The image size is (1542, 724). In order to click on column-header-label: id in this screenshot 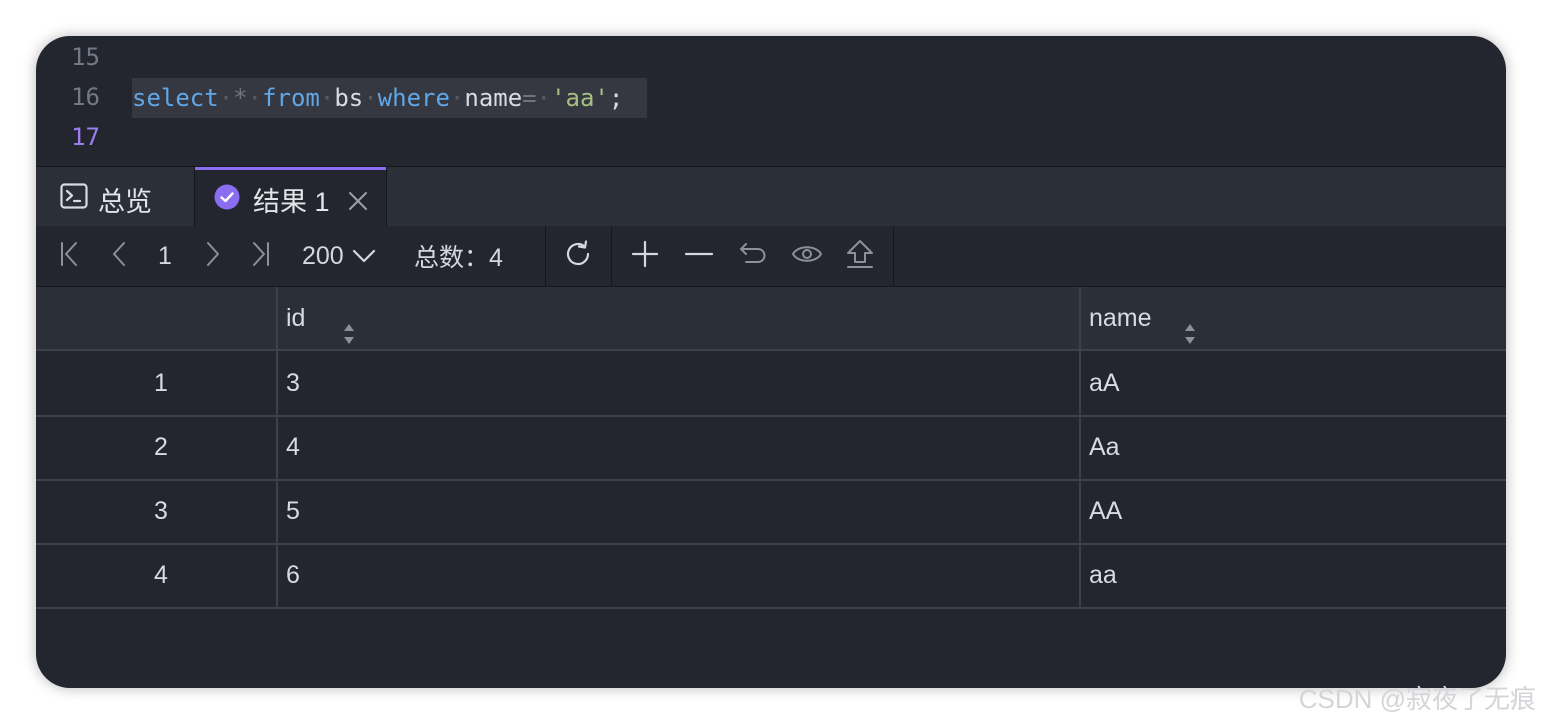, I will do `click(296, 318)`.